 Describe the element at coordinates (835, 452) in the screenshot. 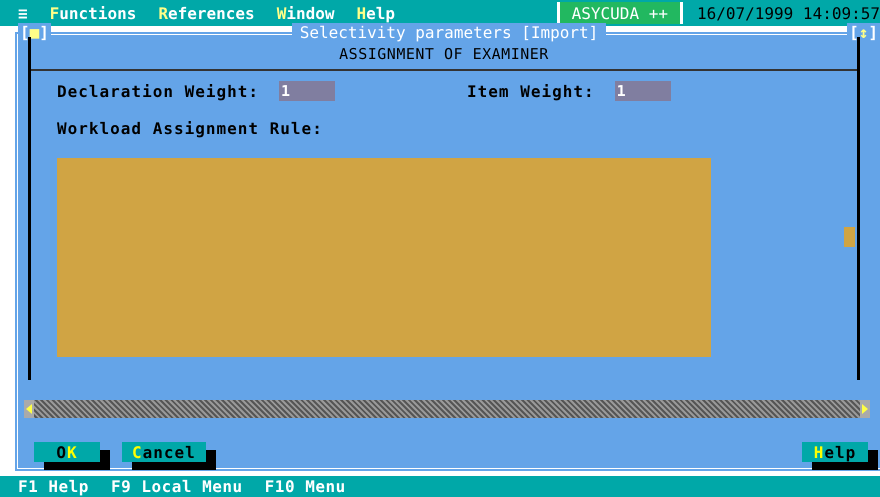

I see `dialog-button: Help` at that location.